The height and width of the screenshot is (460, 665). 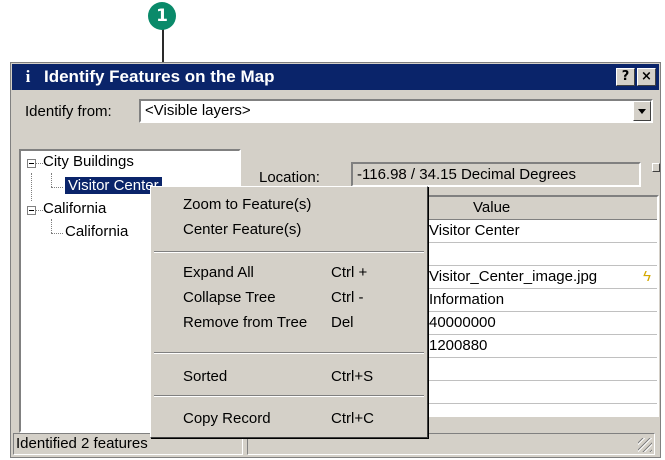 I want to click on tree-node-visitor-center: Visitor Center, so click(x=113, y=185).